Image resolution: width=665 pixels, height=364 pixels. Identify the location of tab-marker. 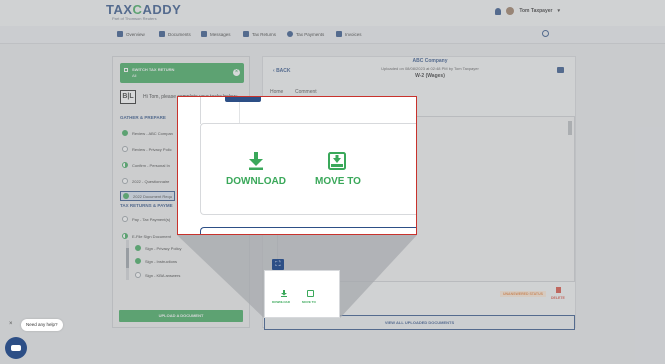
(243, 99).